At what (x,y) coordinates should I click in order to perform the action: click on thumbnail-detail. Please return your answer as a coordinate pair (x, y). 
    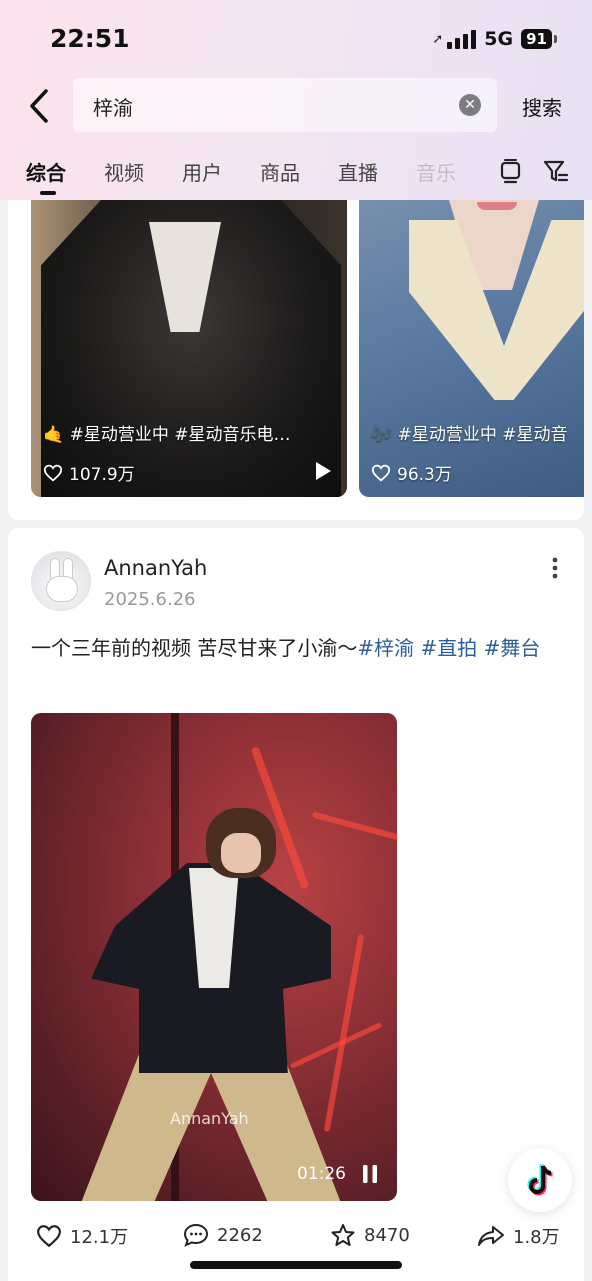
    Looking at the image, I should click on (497, 206).